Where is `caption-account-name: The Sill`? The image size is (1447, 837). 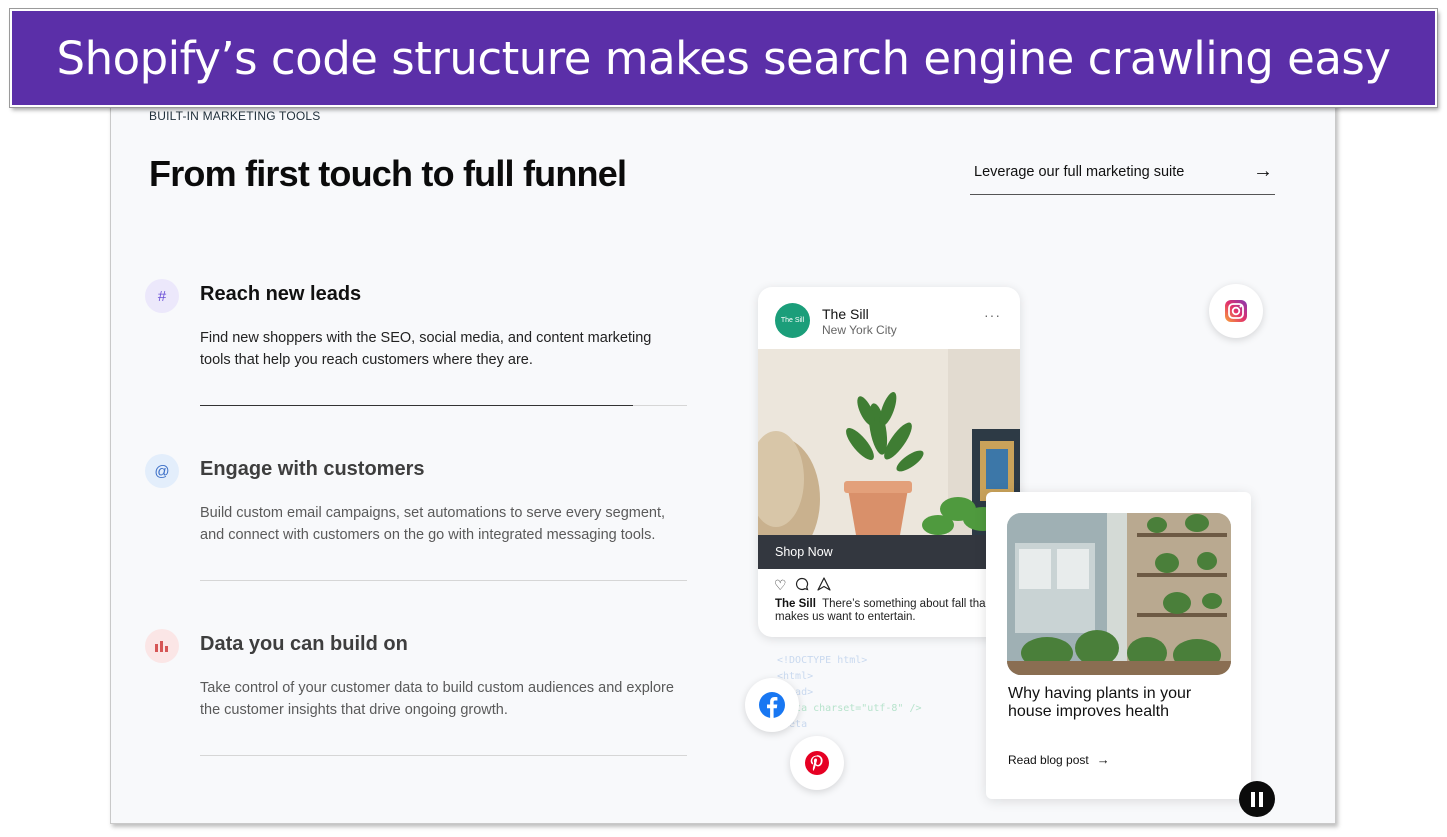
caption-account-name: The Sill is located at coordinates (795, 604).